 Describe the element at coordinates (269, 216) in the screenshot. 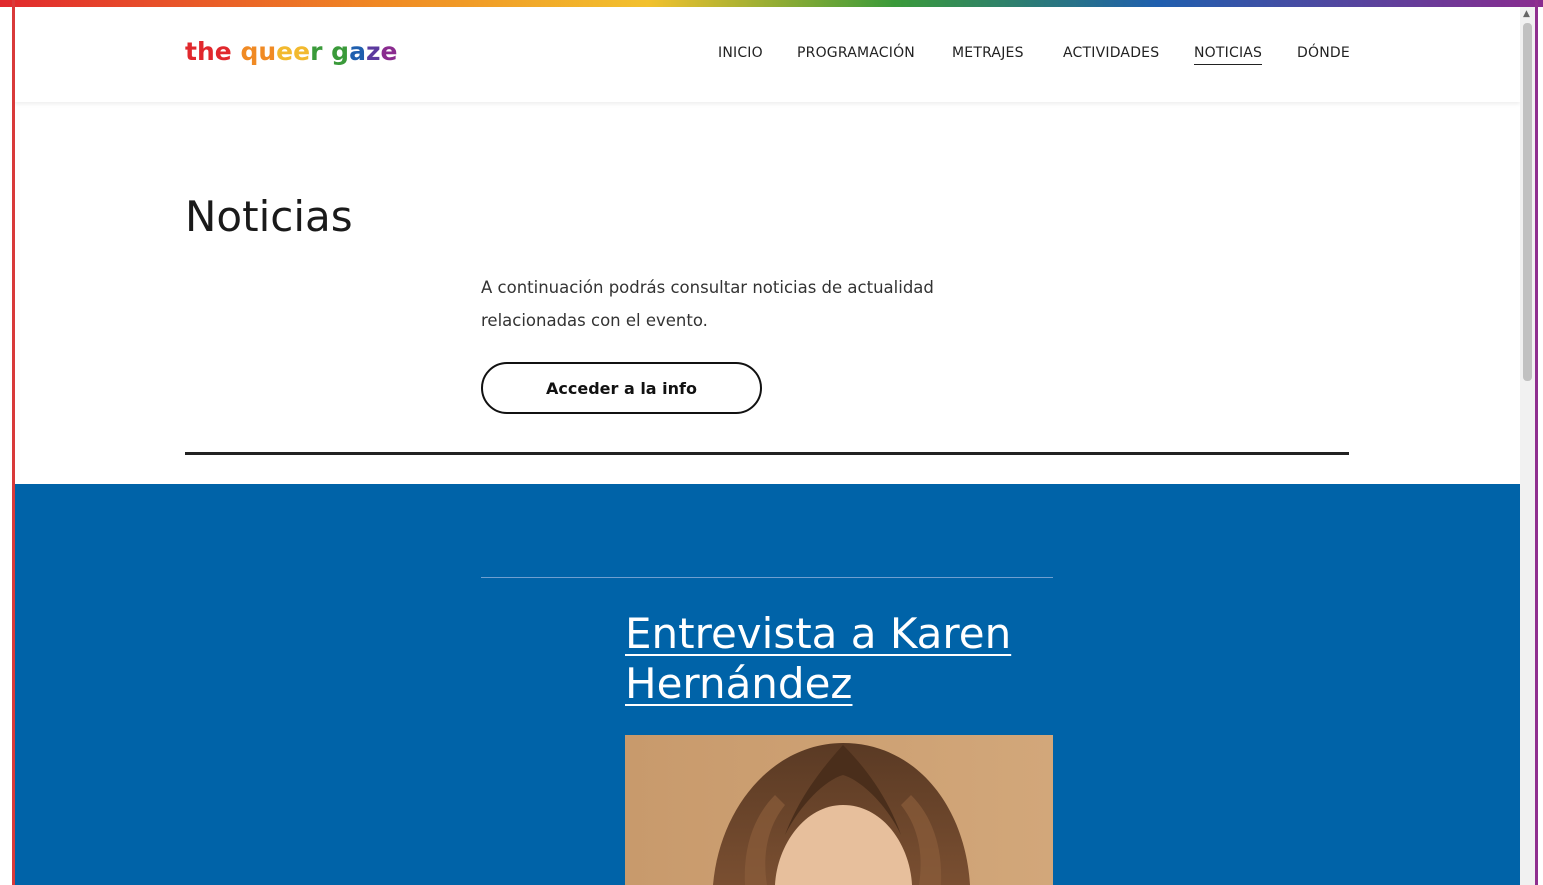

I see `page-title: Noticias` at that location.